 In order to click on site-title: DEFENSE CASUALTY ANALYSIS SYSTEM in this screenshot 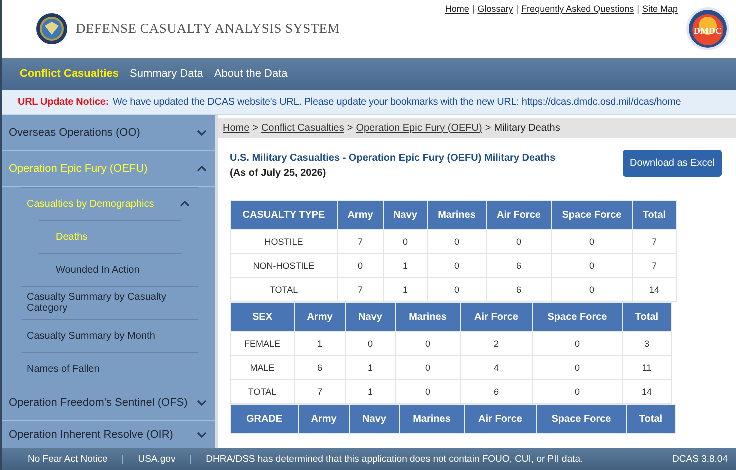, I will do `click(208, 29)`.